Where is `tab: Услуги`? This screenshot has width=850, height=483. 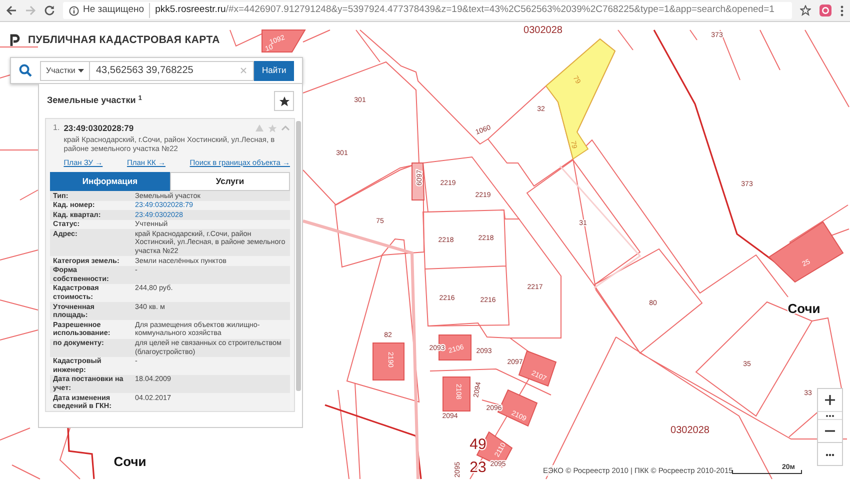 tab: Услуги is located at coordinates (230, 181).